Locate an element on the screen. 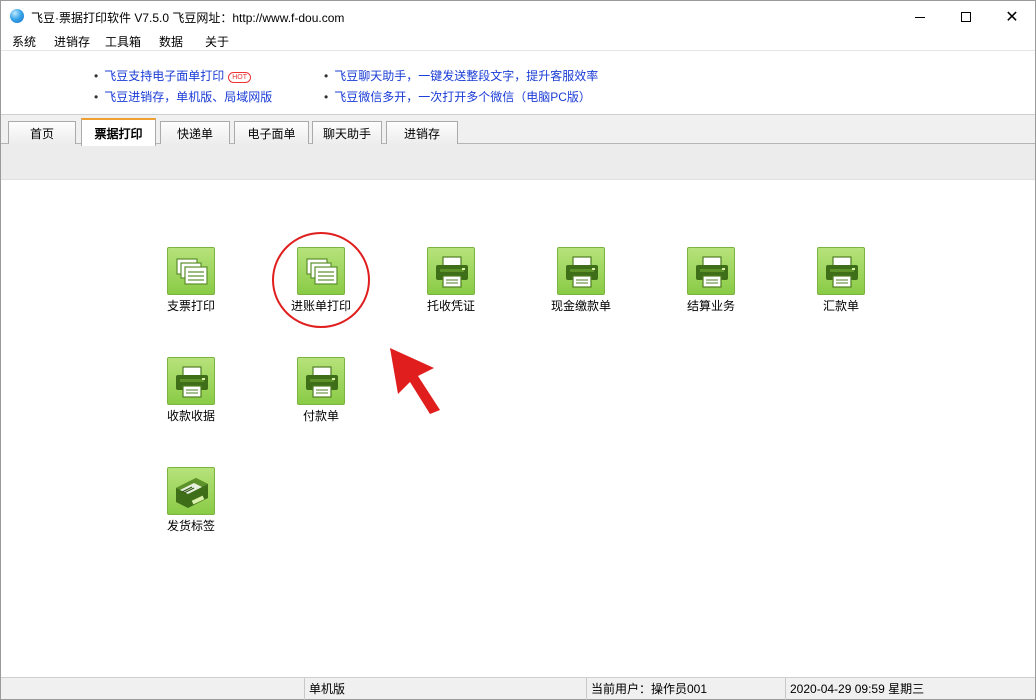 This screenshot has height=700, width=1036. tile-label: 进账单打印 is located at coordinates (320, 306).